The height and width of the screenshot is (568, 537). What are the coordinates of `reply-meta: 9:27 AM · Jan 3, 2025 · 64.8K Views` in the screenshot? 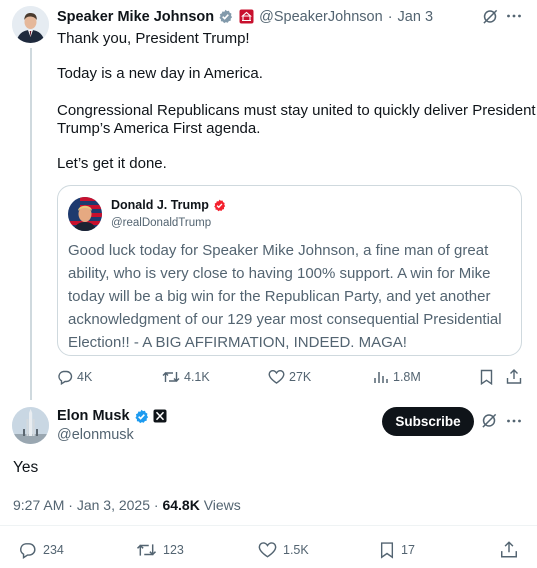 It's located at (127, 505).